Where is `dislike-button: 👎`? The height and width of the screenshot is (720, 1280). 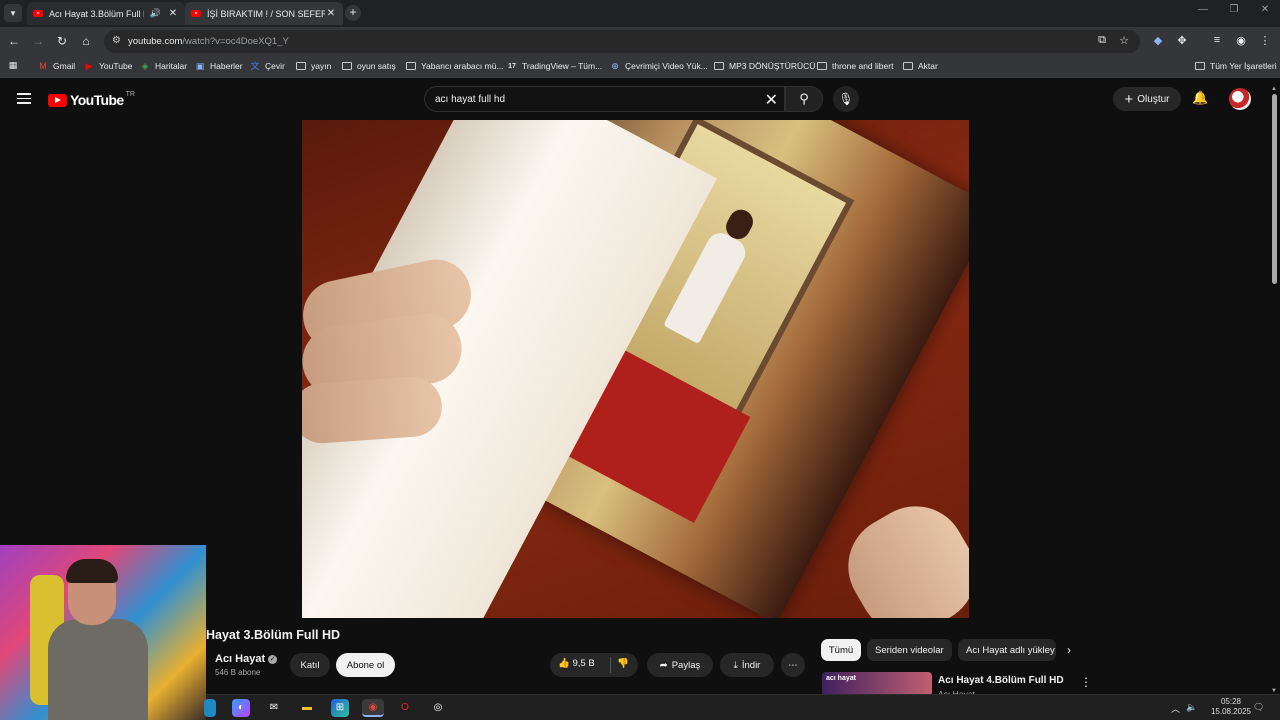 dislike-button: 👎 is located at coordinates (623, 663).